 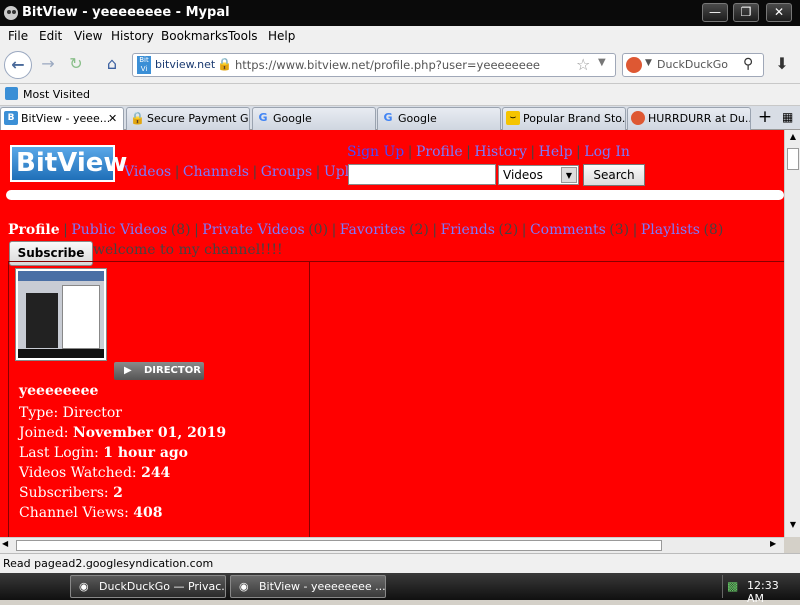 What do you see at coordinates (693, 65) in the screenshot?
I see `search-engine-box: ▼ DuckDuckGo ⚲` at bounding box center [693, 65].